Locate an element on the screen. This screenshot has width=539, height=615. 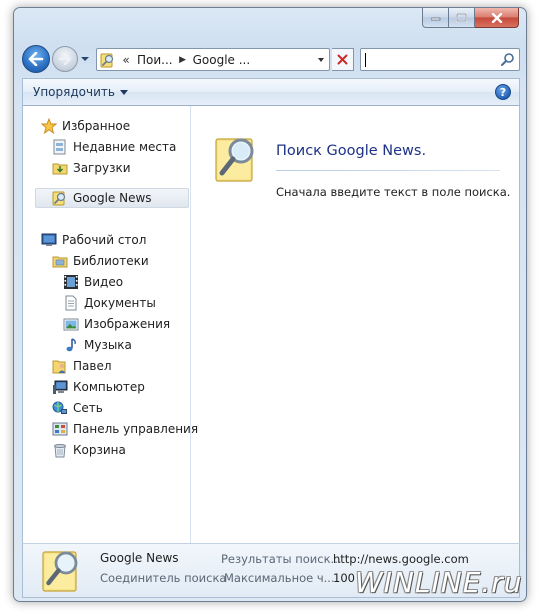
computer-icon is located at coordinates (60, 387).